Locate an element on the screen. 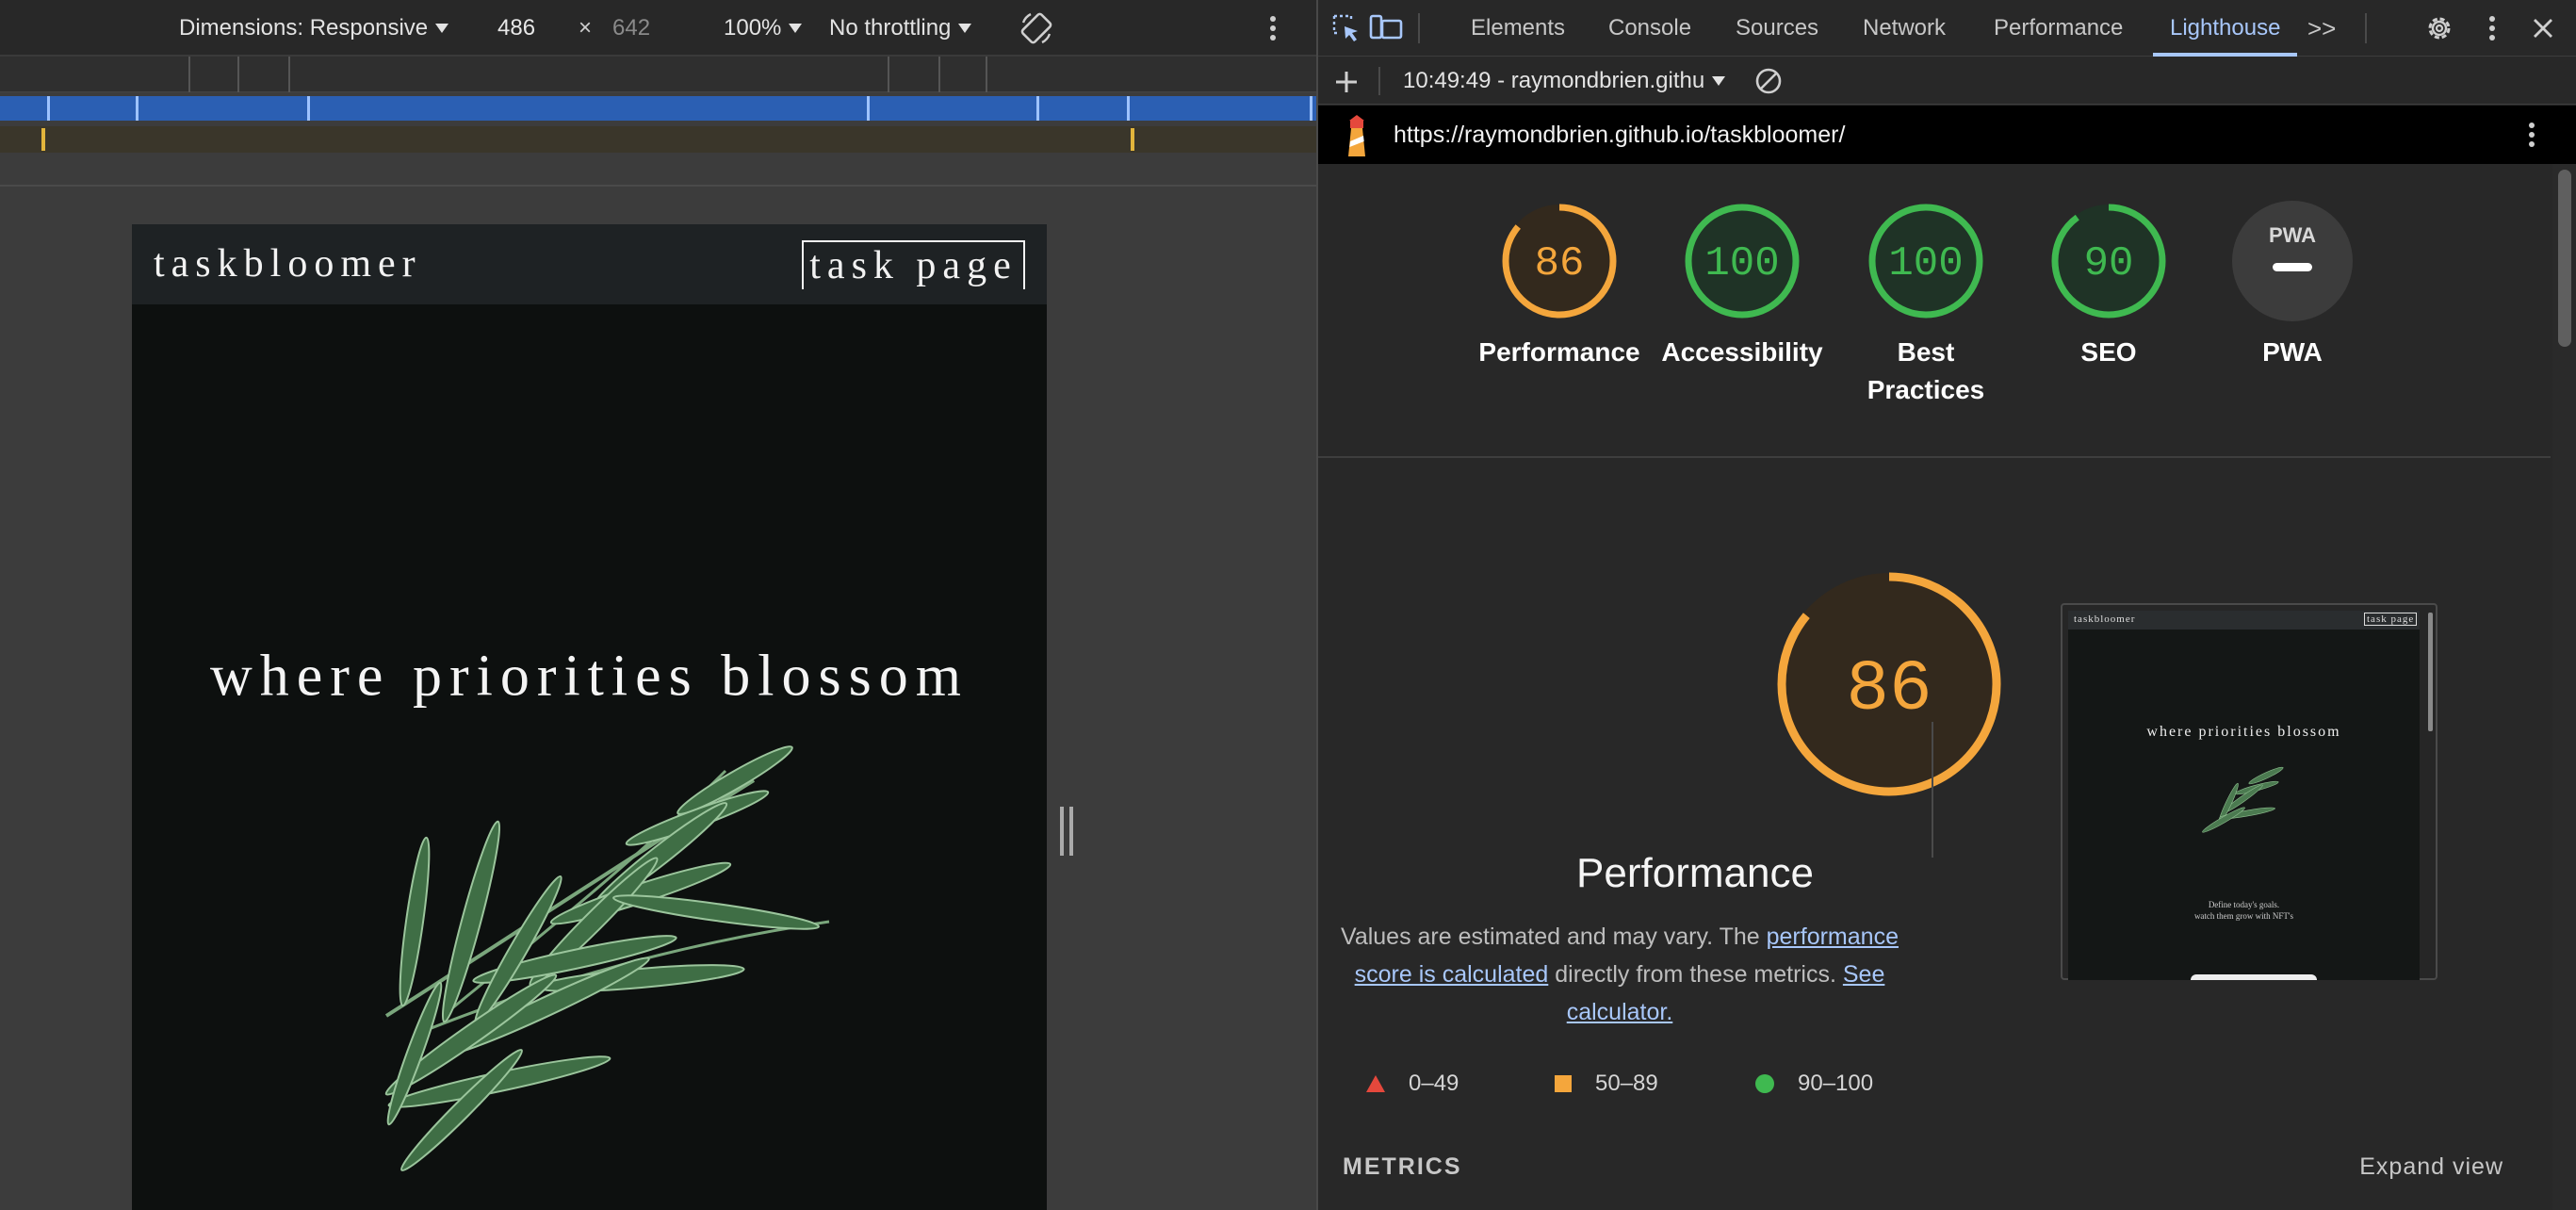 The width and height of the screenshot is (2576, 1210). performance-large-score: 86 is located at coordinates (1889, 689).